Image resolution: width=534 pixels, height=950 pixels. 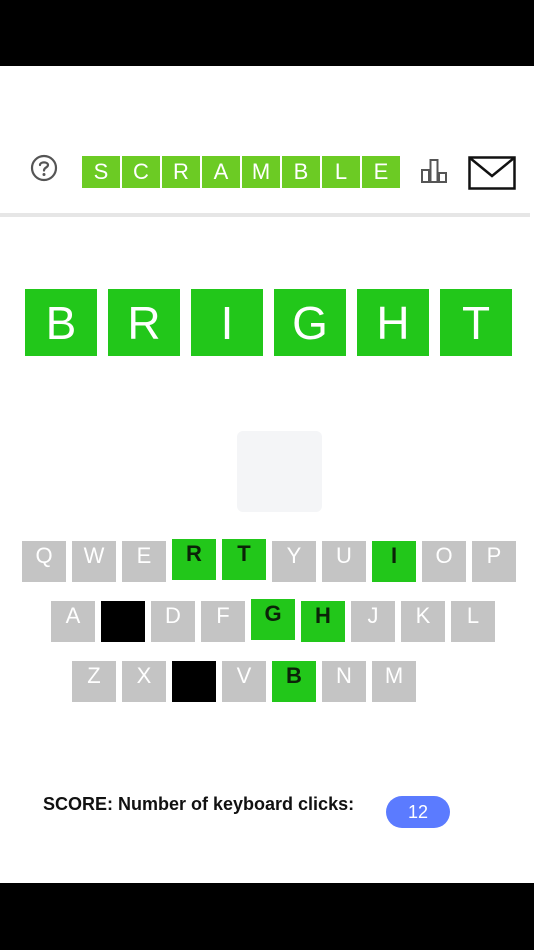 I want to click on key-k: K, so click(x=423, y=621).